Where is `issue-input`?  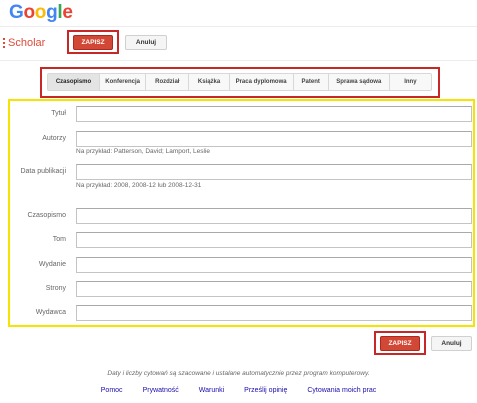
issue-input is located at coordinates (274, 265).